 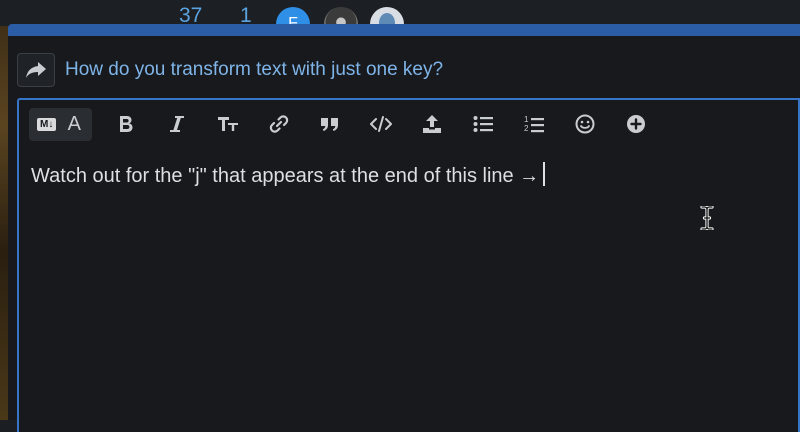 What do you see at coordinates (526, 119) in the screenshot?
I see `svg-text: 1` at bounding box center [526, 119].